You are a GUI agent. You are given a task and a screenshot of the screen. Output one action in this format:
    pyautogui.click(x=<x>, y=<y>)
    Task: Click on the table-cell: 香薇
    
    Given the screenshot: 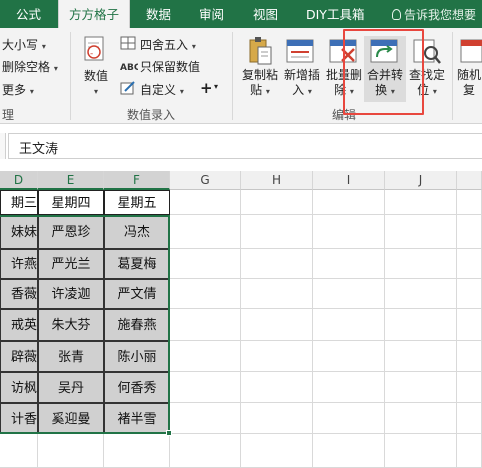 What is the action you would take?
    pyautogui.click(x=19, y=294)
    